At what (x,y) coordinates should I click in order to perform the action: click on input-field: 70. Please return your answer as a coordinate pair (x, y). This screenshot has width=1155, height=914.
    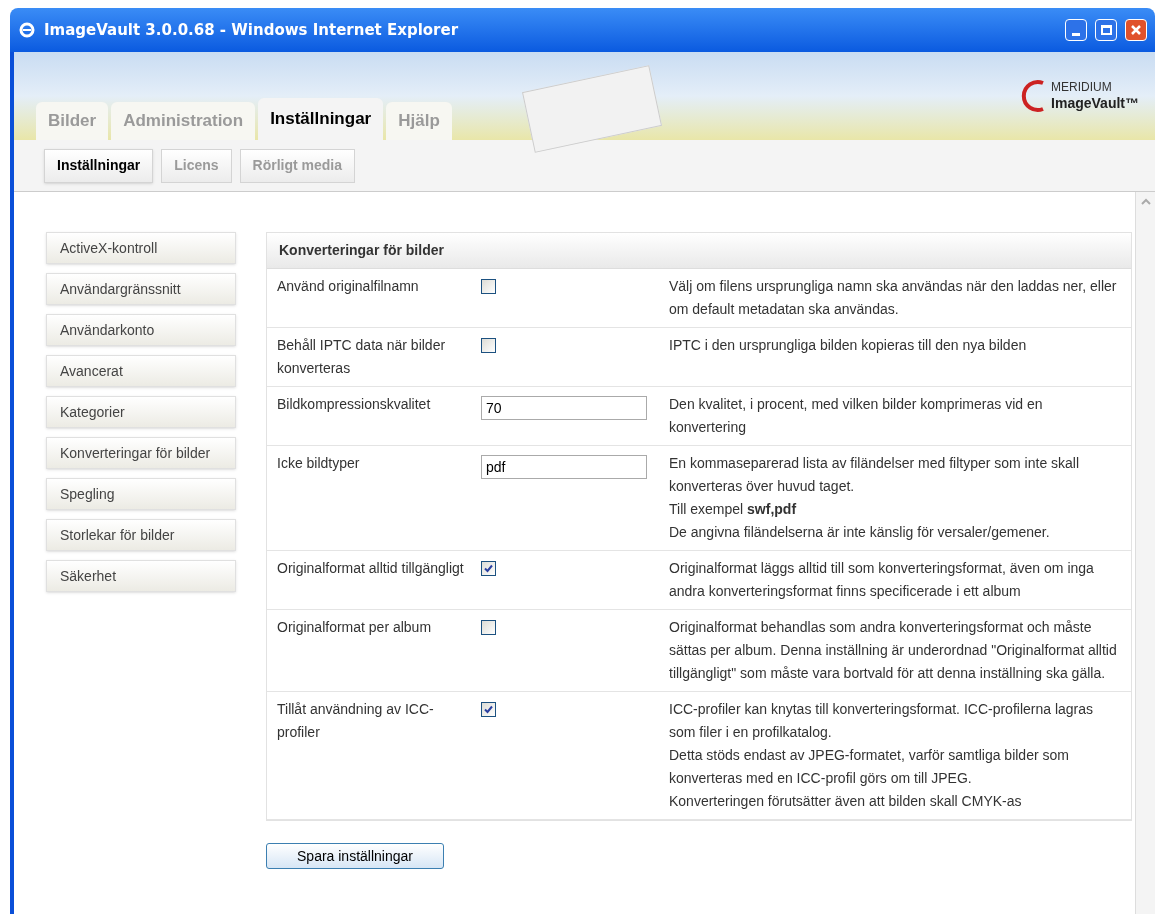
    Looking at the image, I should click on (564, 408).